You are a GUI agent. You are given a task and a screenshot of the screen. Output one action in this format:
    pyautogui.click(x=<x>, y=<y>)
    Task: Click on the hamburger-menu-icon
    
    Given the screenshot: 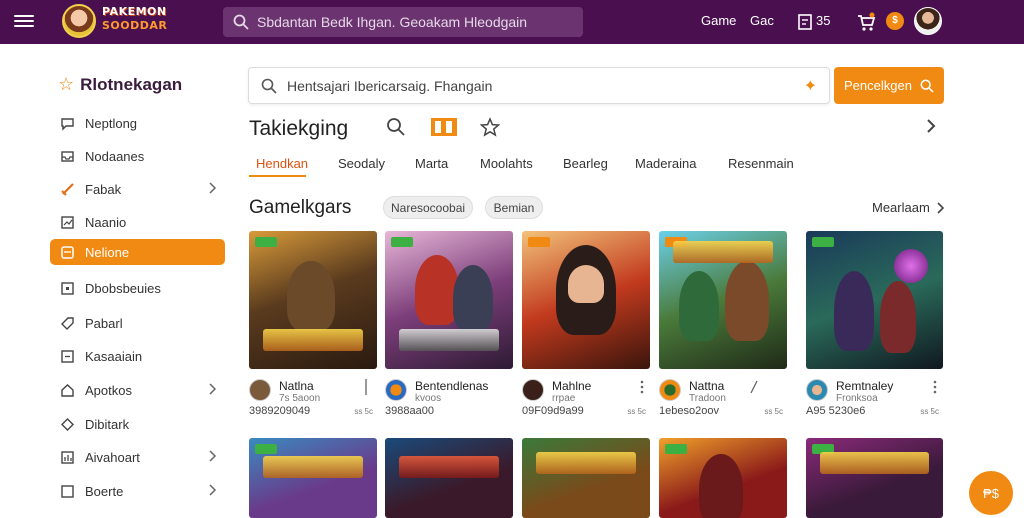 What is the action you would take?
    pyautogui.click(x=24, y=22)
    